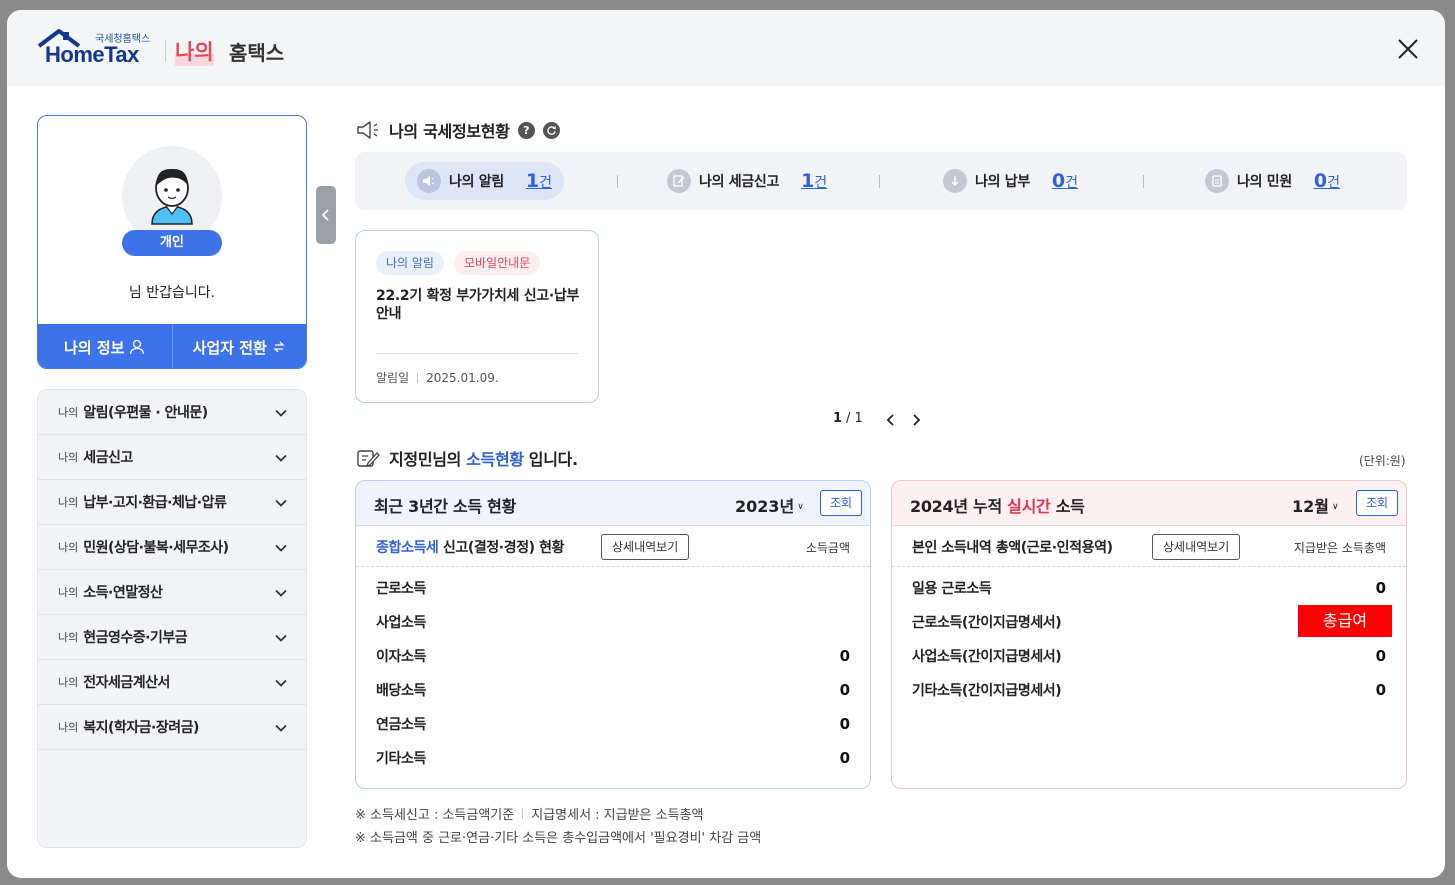 This screenshot has width=1455, height=885. I want to click on menu-item-payment: 나의 납부·고지·환급·체납·압류, so click(172, 502).